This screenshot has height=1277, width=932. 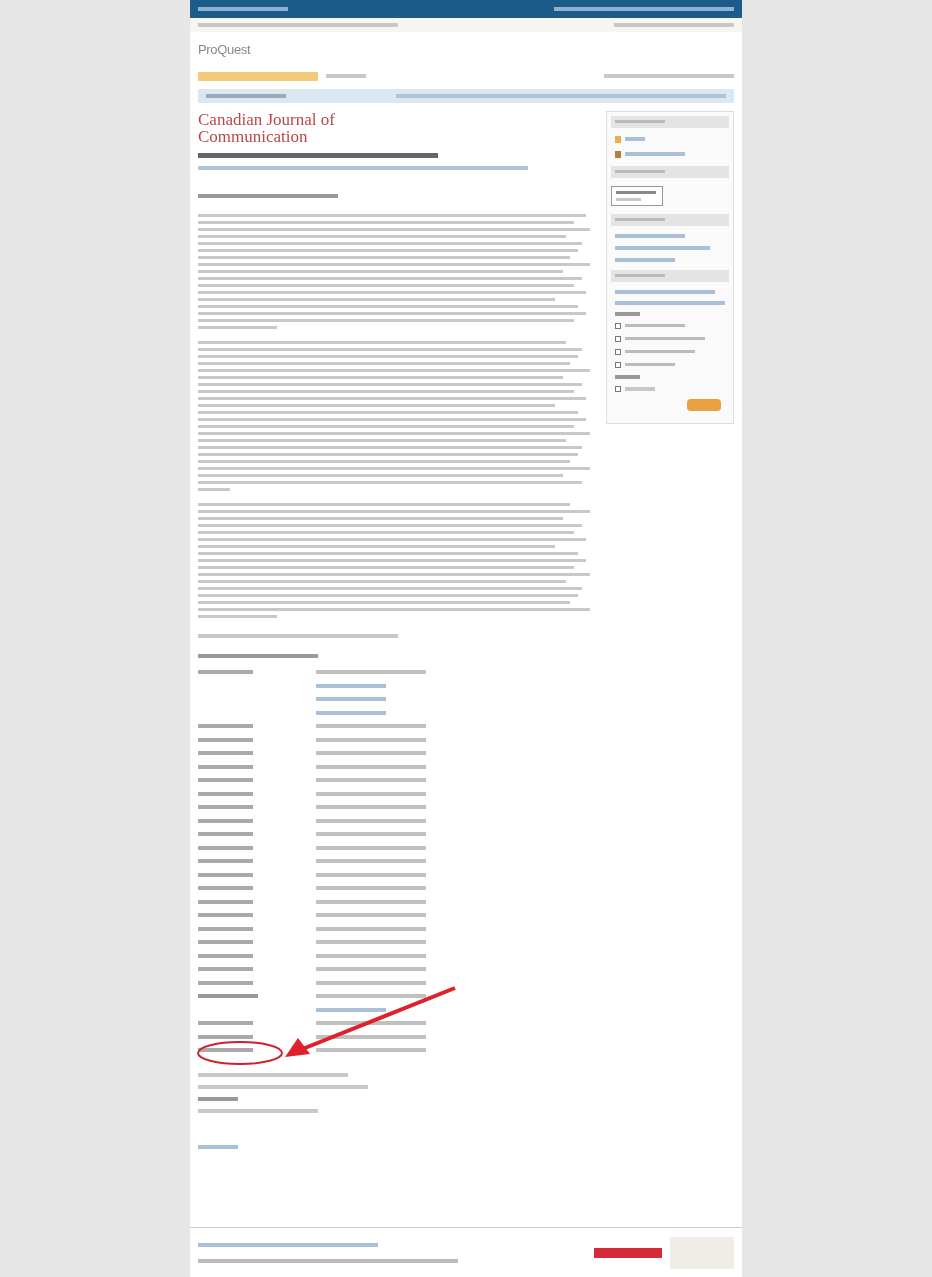 I want to click on university-logo, so click(x=702, y=1252).